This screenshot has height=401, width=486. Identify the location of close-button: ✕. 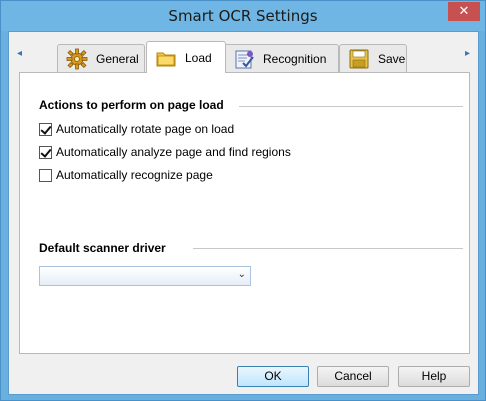
(464, 11).